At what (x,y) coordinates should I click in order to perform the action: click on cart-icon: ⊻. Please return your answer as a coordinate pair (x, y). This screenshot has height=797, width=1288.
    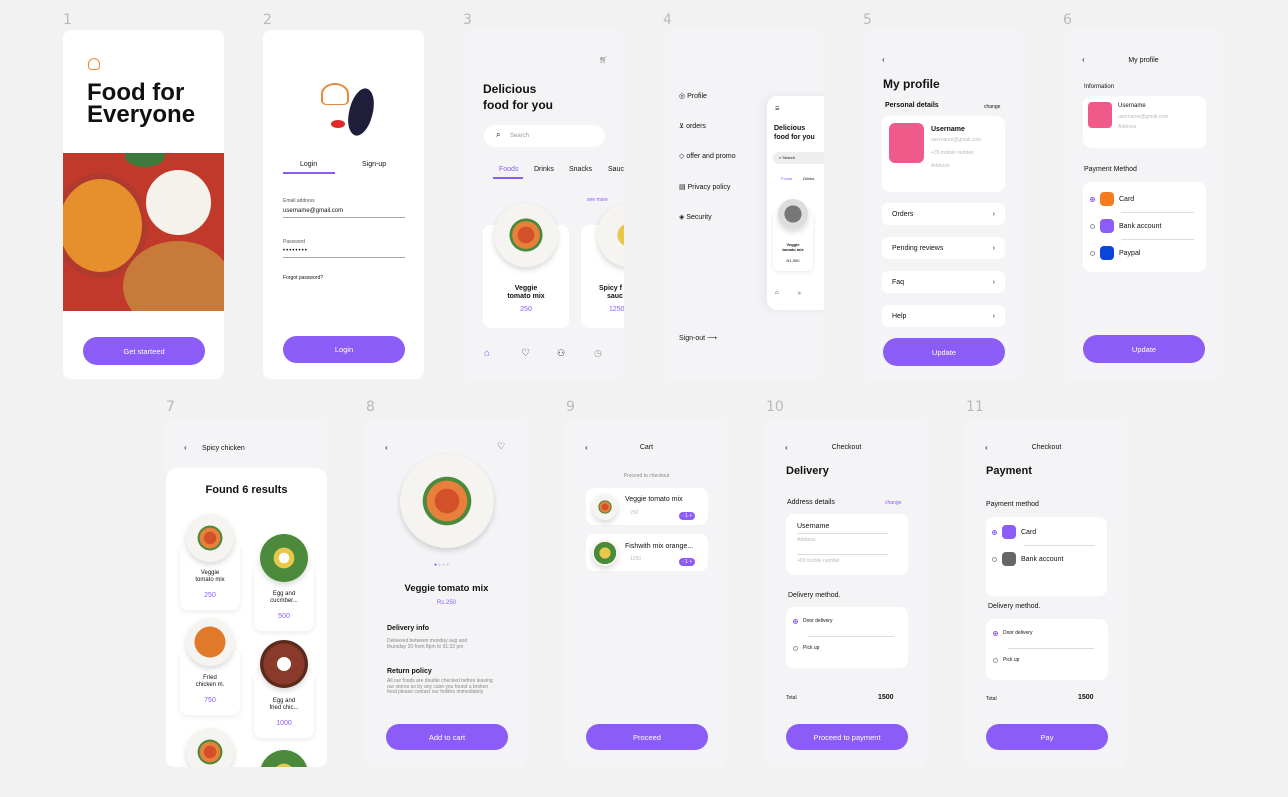
    Looking at the image, I should click on (682, 126).